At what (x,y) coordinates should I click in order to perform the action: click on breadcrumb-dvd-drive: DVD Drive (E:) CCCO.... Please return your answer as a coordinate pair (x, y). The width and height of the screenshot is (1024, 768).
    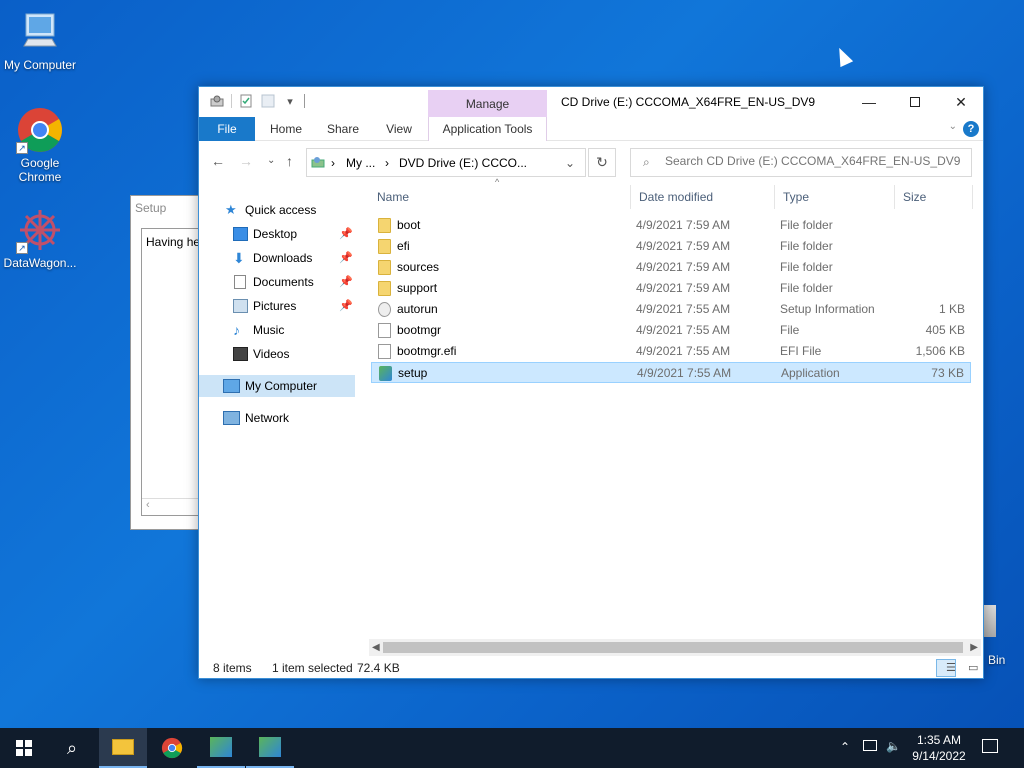
    Looking at the image, I should click on (463, 163).